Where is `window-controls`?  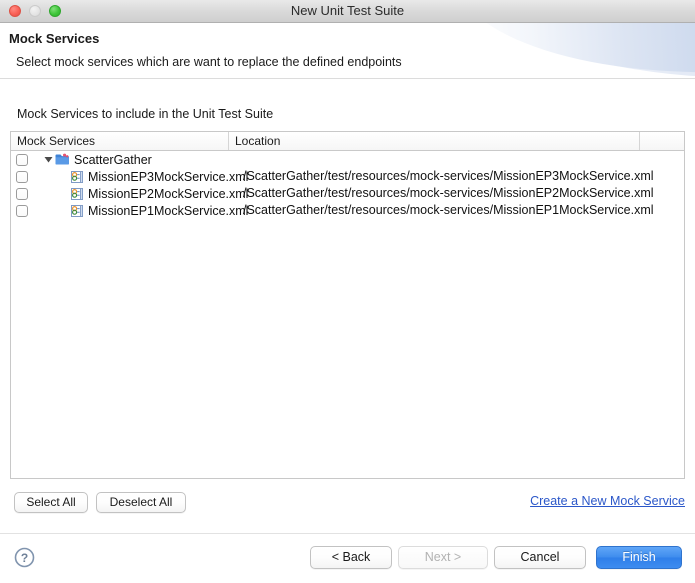 window-controls is located at coordinates (30, 11).